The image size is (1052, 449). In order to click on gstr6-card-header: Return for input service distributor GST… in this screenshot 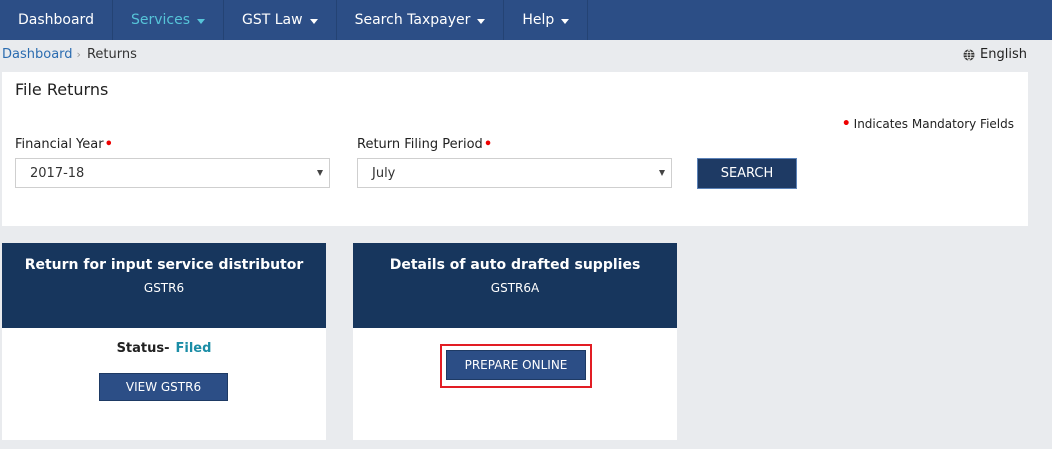, I will do `click(164, 285)`.